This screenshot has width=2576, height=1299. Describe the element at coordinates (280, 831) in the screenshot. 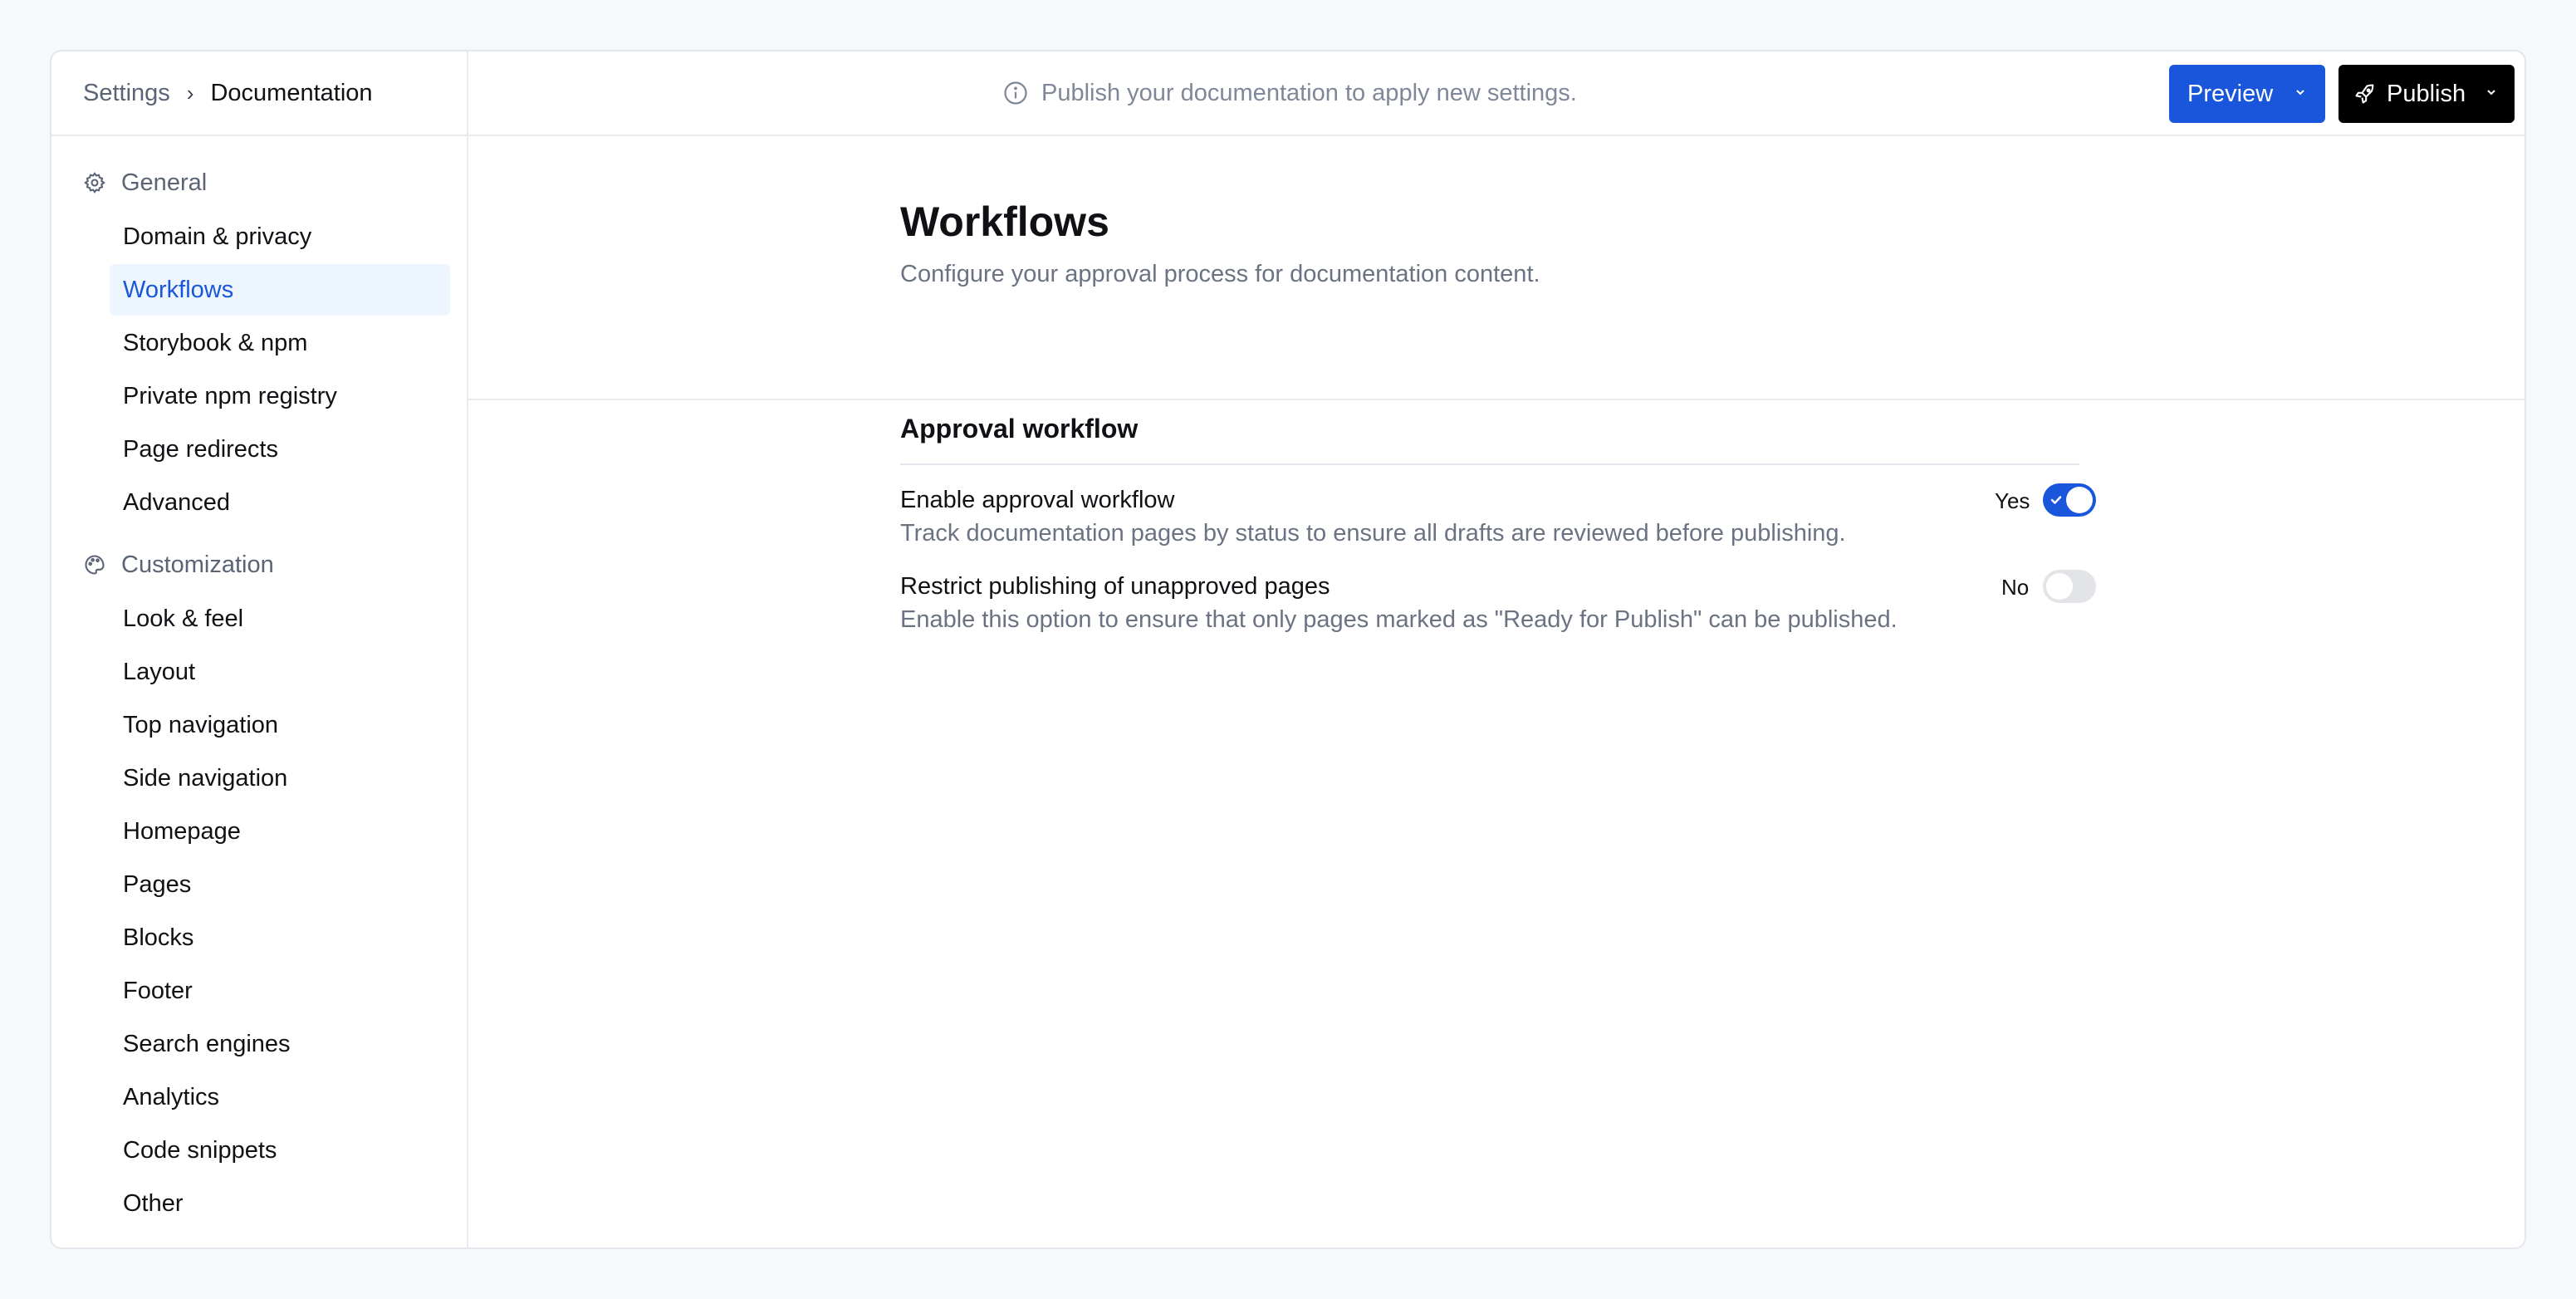

I see `sidebar-item-homepage: Homepage` at that location.